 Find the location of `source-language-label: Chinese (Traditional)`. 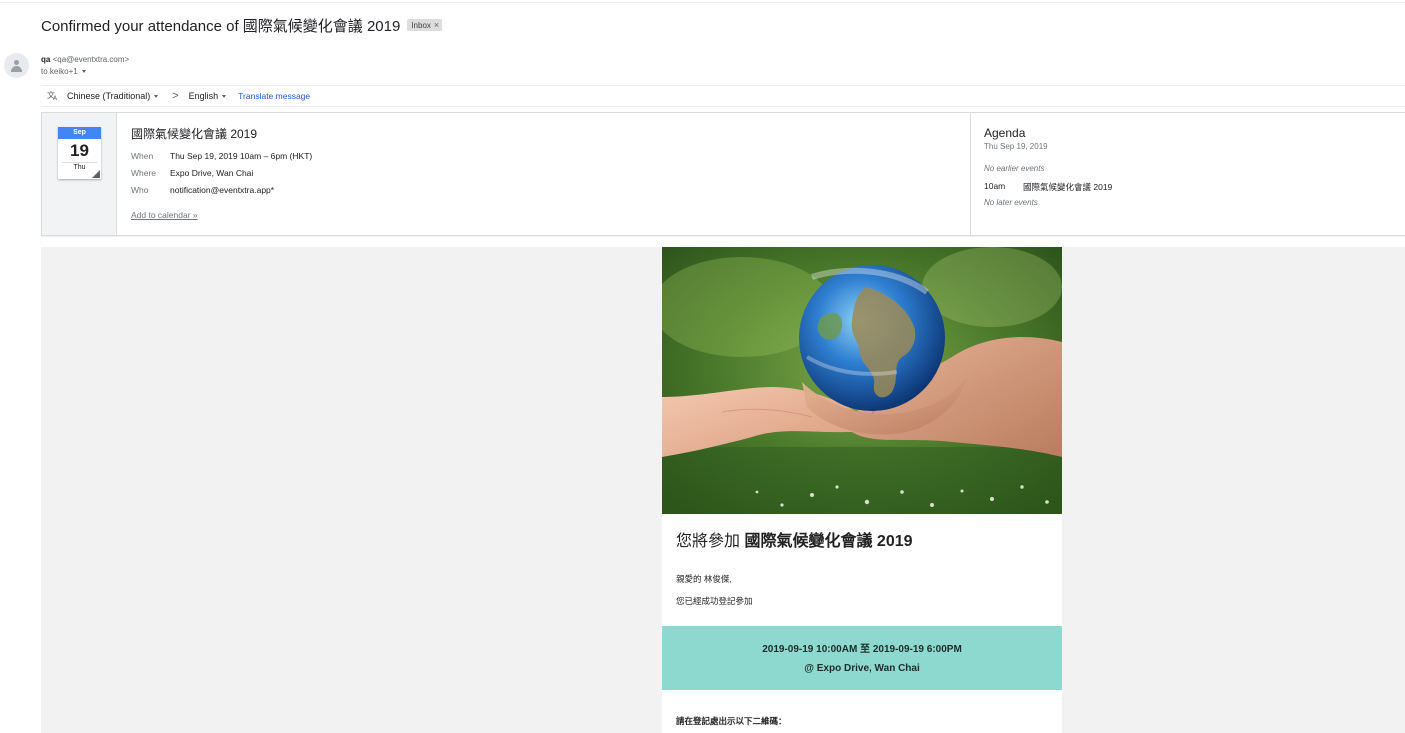

source-language-label: Chinese (Traditional) is located at coordinates (109, 96).